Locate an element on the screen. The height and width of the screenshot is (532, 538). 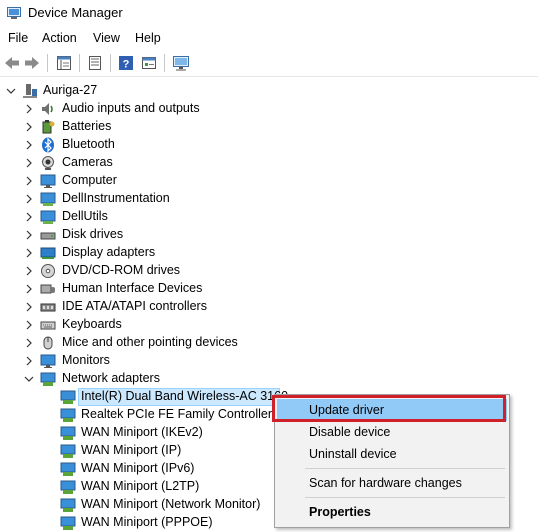
toolbar: ? is located at coordinates (269, 63).